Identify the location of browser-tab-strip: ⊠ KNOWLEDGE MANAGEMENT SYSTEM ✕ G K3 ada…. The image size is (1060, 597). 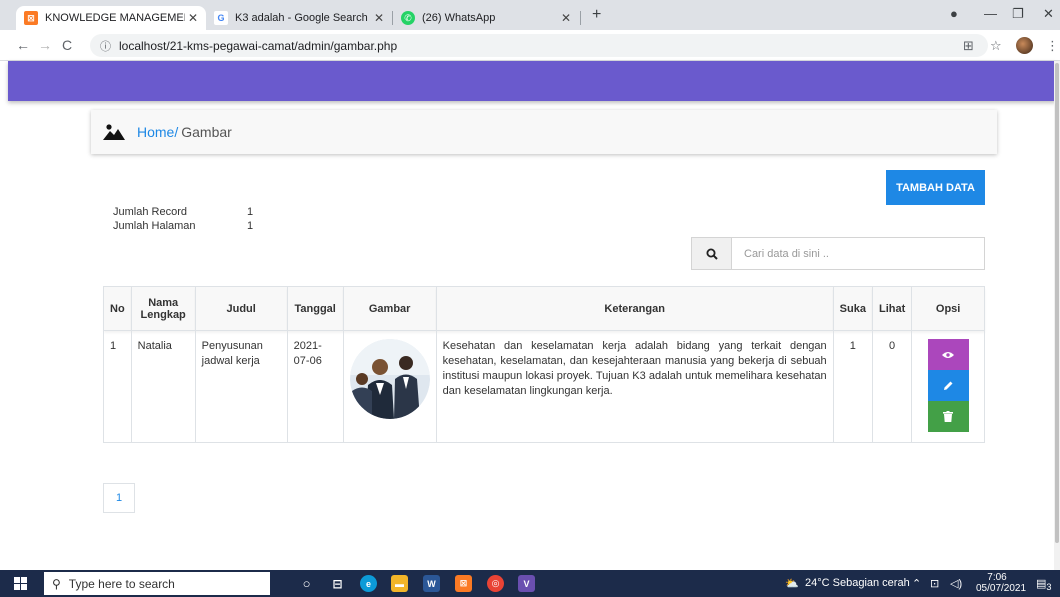
(530, 15).